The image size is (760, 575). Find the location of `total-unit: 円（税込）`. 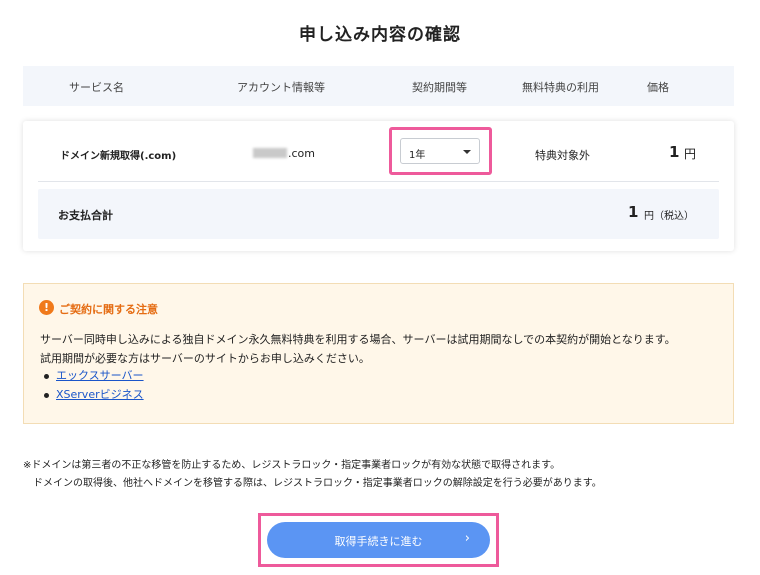

total-unit: 円（税込） is located at coordinates (669, 216).